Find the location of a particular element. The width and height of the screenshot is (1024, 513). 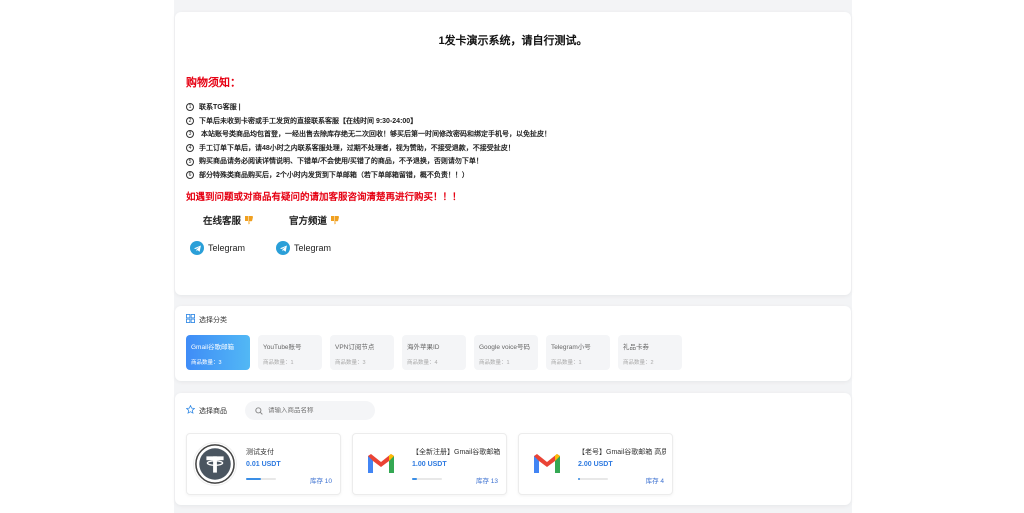

goods-item: 【全新注册】Gmail谷歌邮箱 1.00 USDT 库存 13 is located at coordinates (429, 464).